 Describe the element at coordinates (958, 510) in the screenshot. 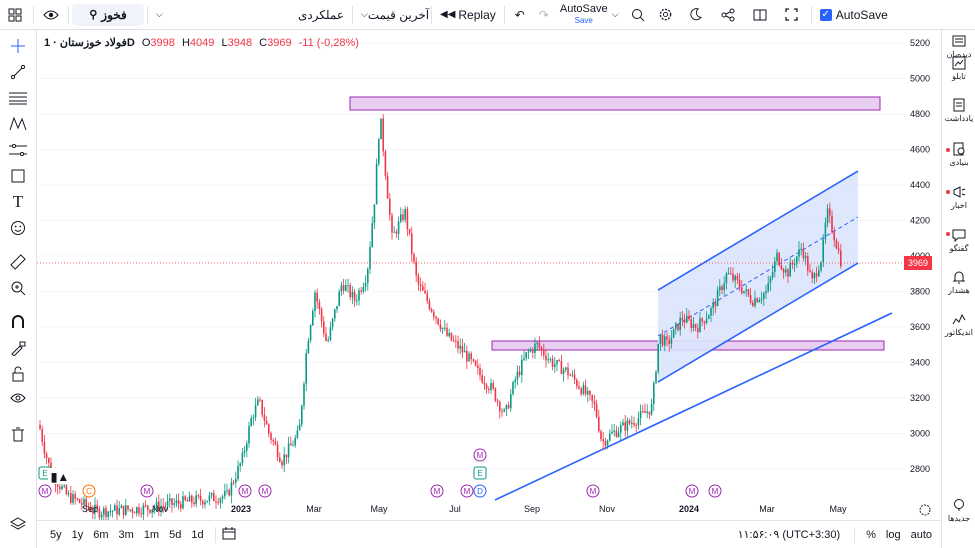

I see `sidebar-item-new: جدیدها` at that location.